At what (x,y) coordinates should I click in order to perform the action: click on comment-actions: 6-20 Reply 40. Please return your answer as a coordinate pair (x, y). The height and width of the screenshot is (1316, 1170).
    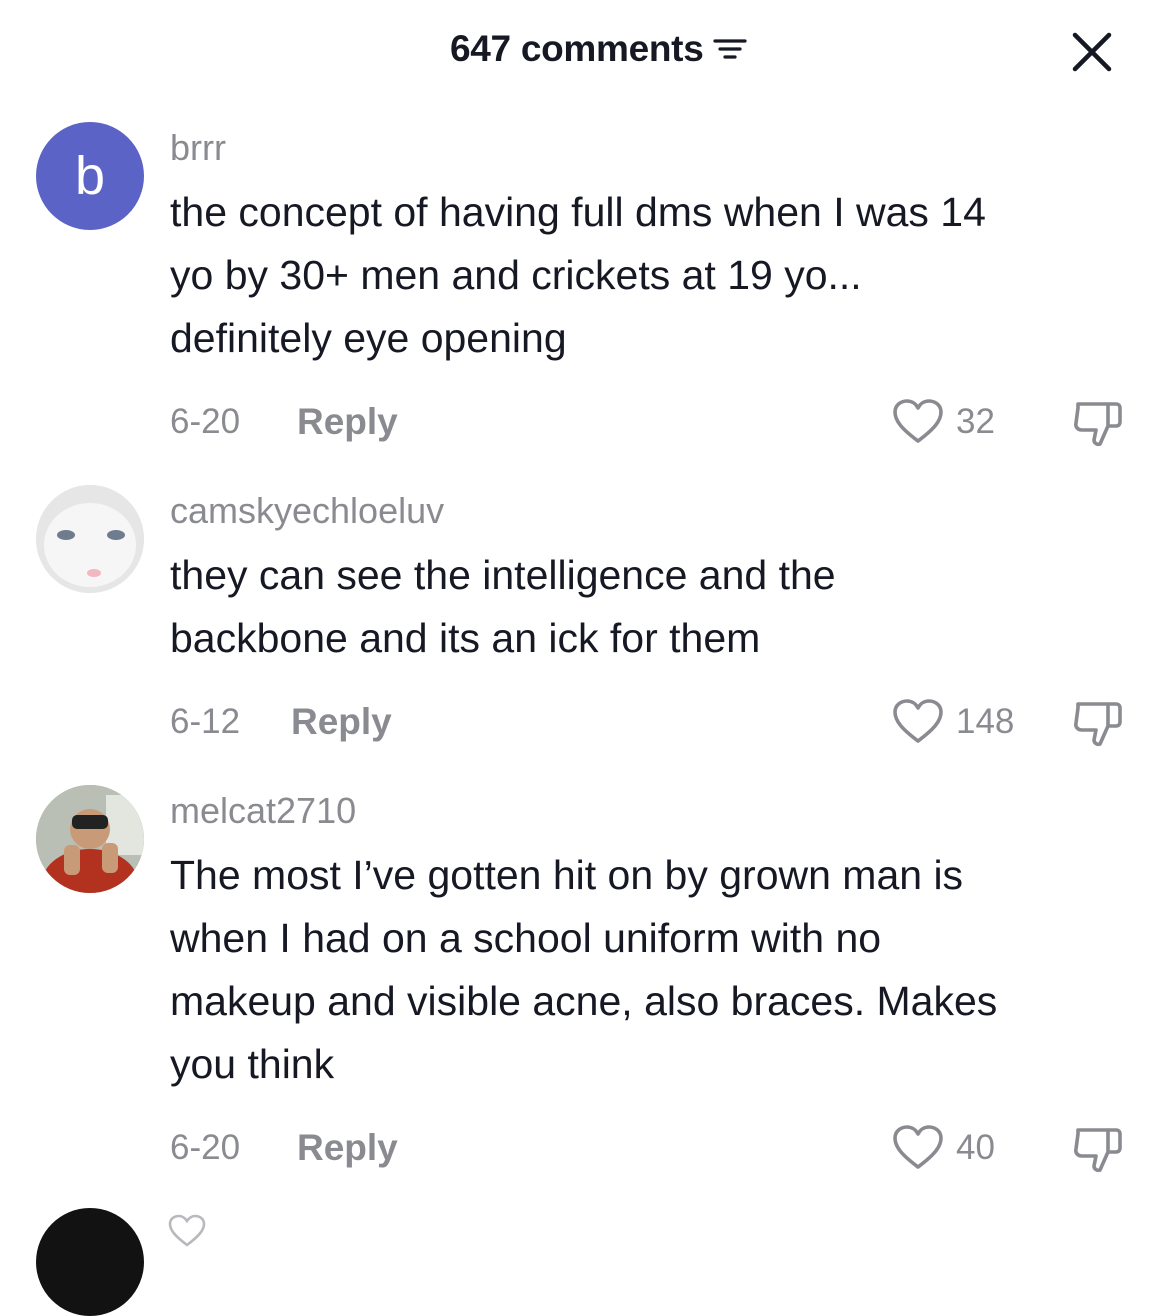
    Looking at the image, I should click on (650, 1148).